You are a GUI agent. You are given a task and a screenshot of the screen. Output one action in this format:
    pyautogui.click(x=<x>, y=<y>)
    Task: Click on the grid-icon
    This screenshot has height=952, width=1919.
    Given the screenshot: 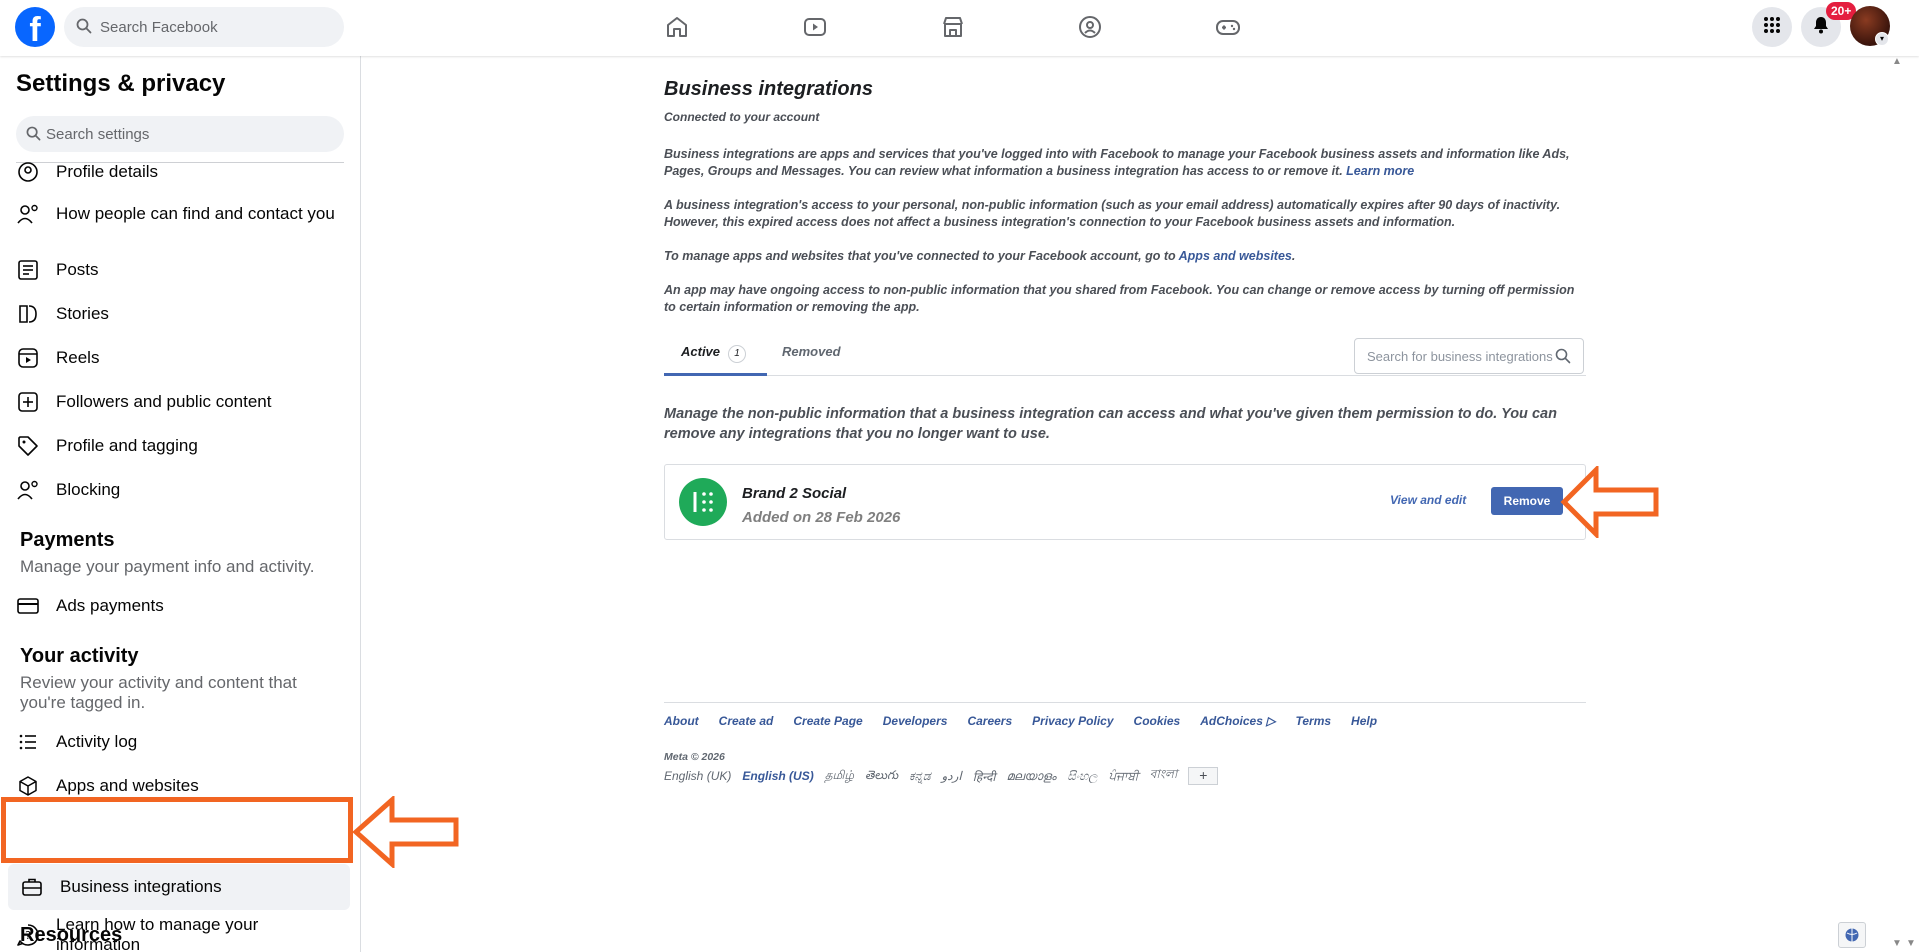 What is the action you would take?
    pyautogui.click(x=1772, y=27)
    